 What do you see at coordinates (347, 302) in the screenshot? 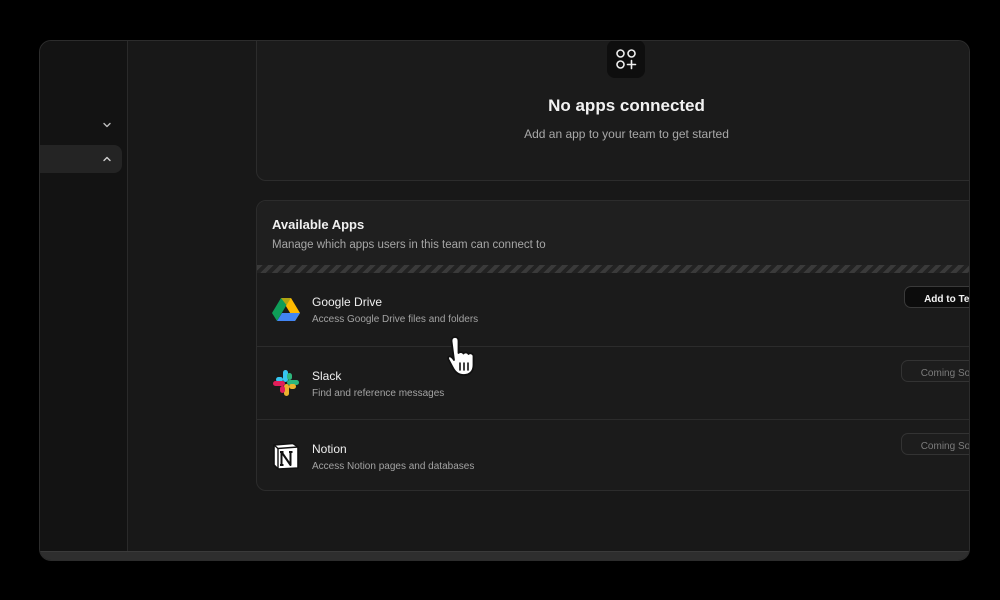
I see `app-name: Google Drive` at bounding box center [347, 302].